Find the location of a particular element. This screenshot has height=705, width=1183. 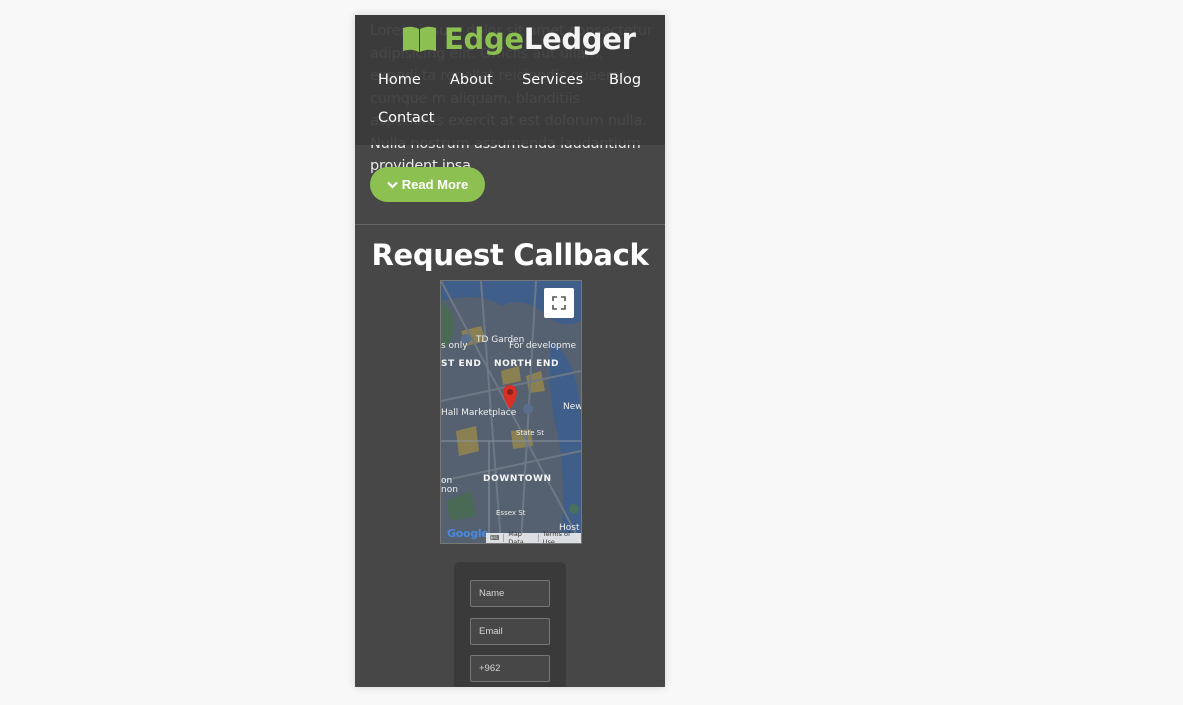

google-logo: Google is located at coordinates (468, 533).